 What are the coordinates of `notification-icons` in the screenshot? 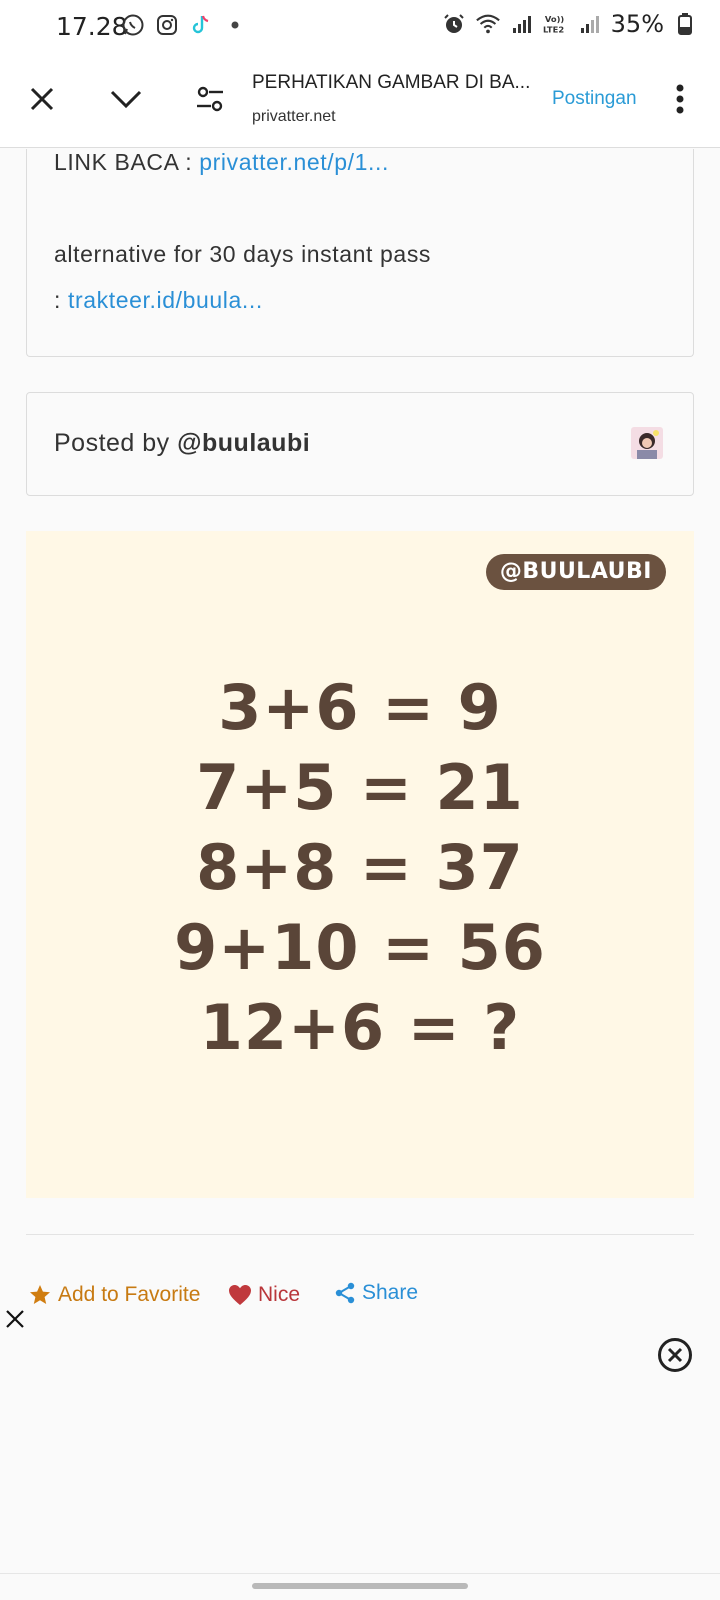 It's located at (184, 25).